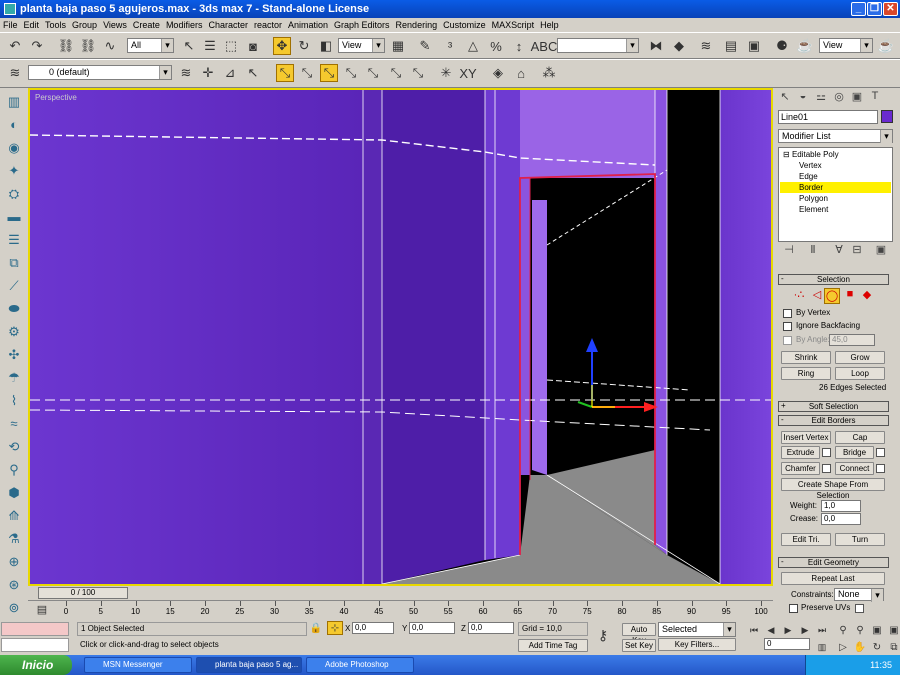  What do you see at coordinates (787, 644) in the screenshot?
I see `current-frame-field: 0` at bounding box center [787, 644].